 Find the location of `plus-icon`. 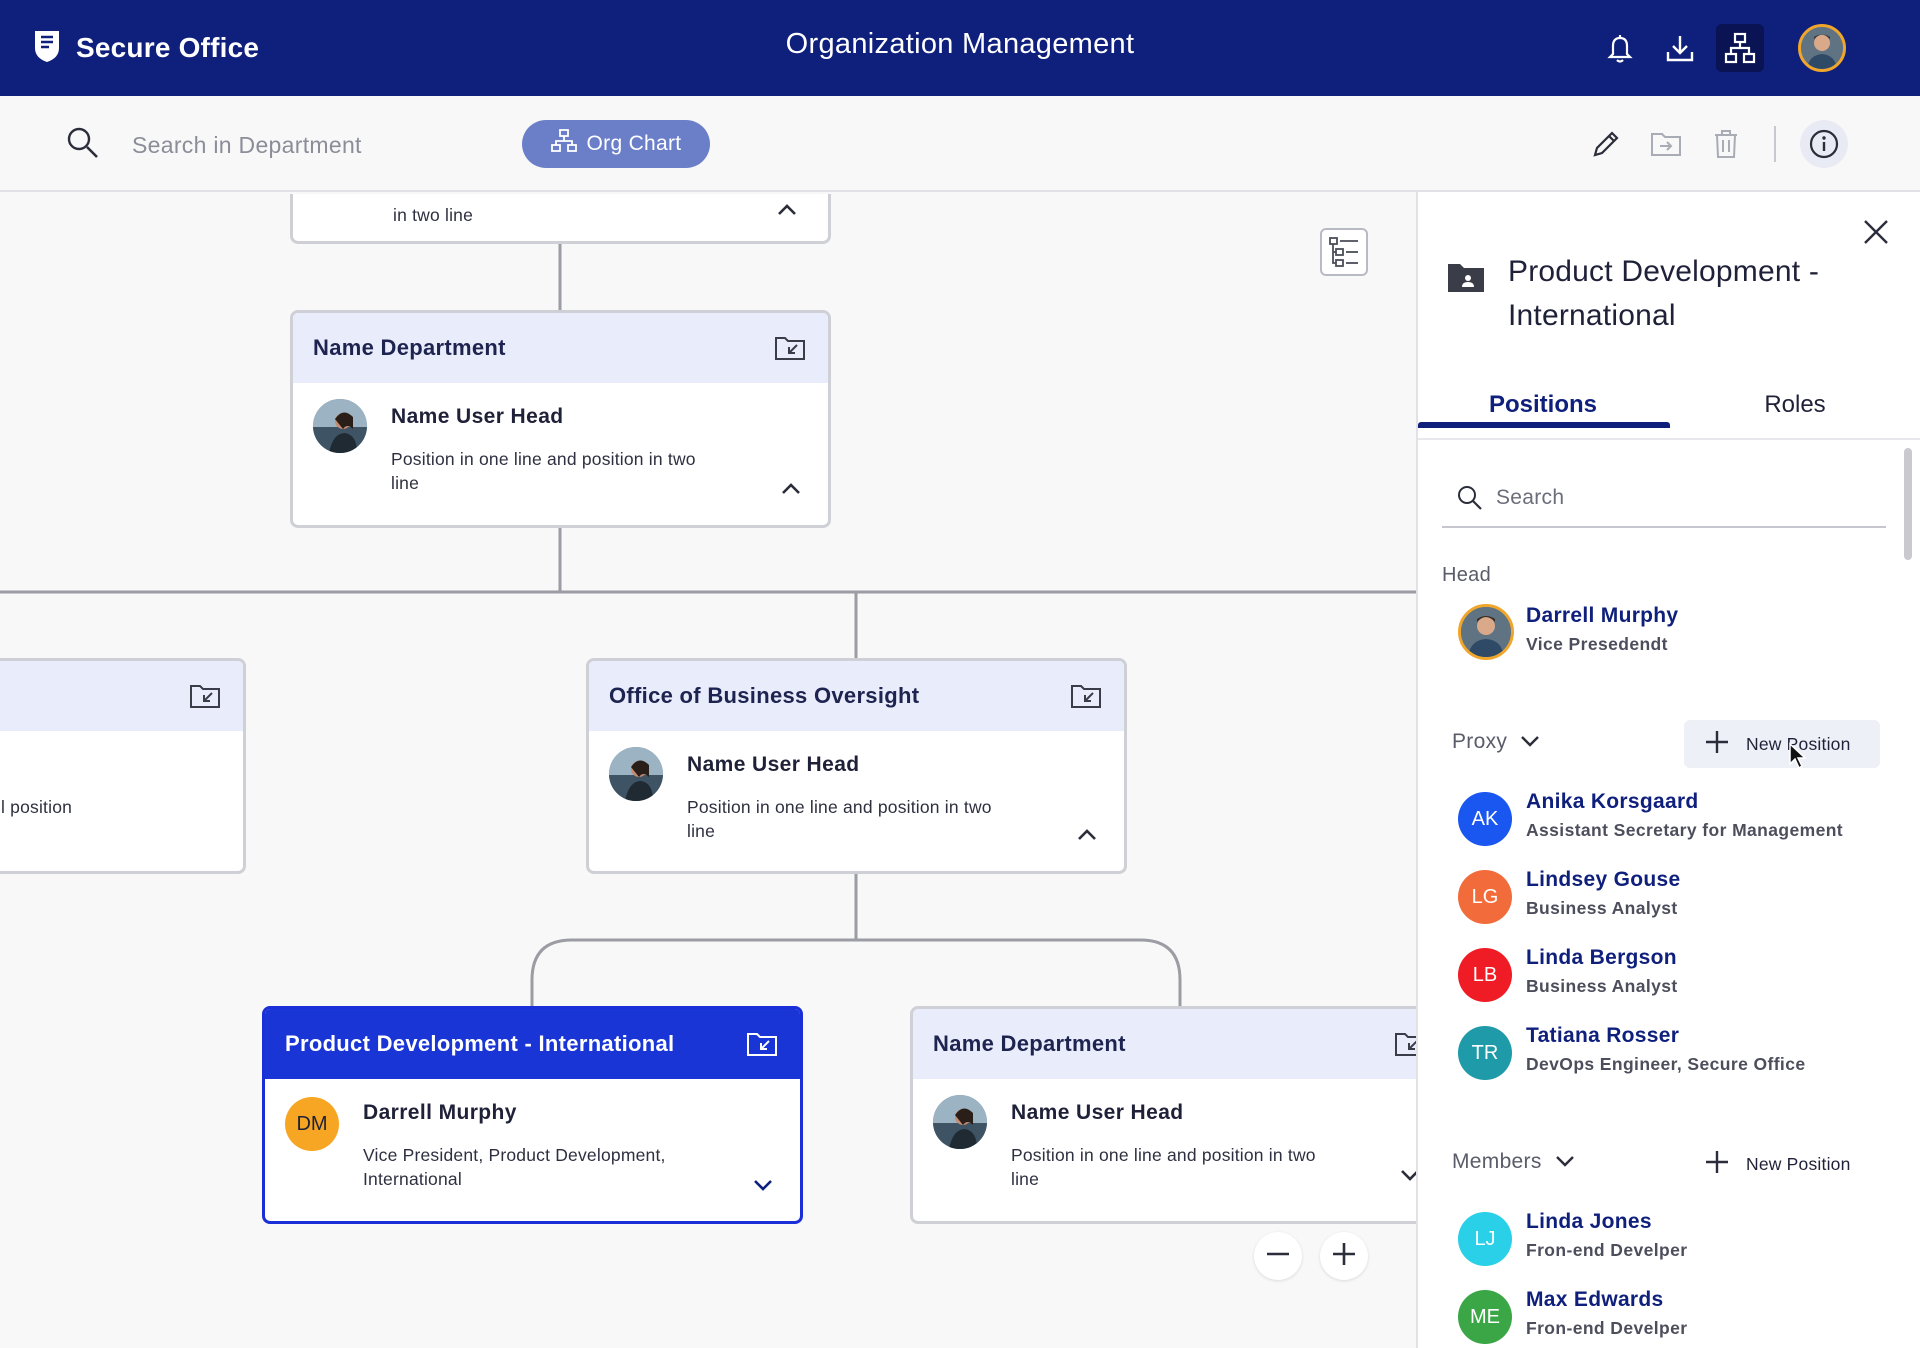

plus-icon is located at coordinates (1717, 1164).